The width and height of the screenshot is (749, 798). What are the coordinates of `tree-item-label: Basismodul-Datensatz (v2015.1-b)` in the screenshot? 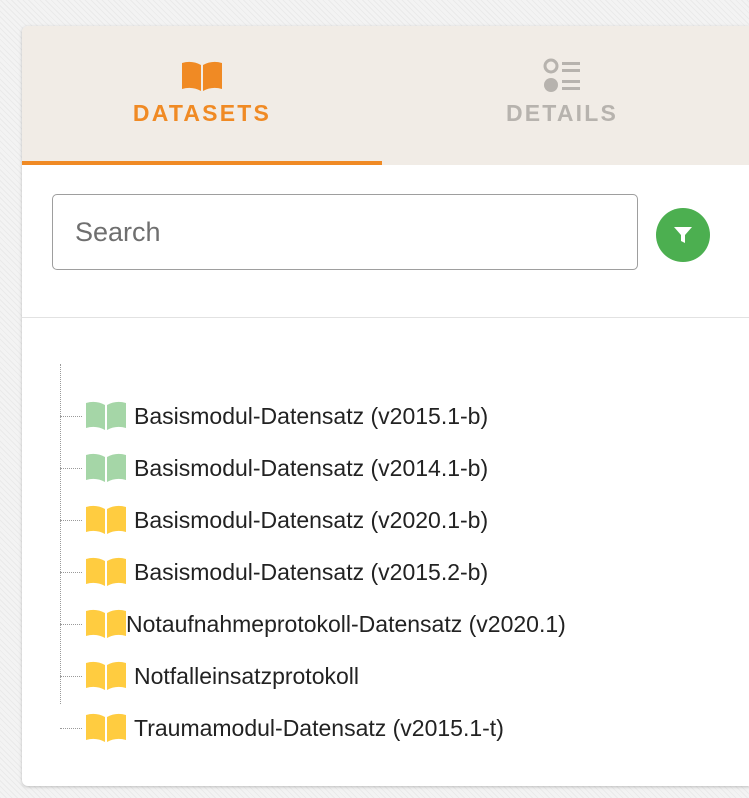 It's located at (311, 415).